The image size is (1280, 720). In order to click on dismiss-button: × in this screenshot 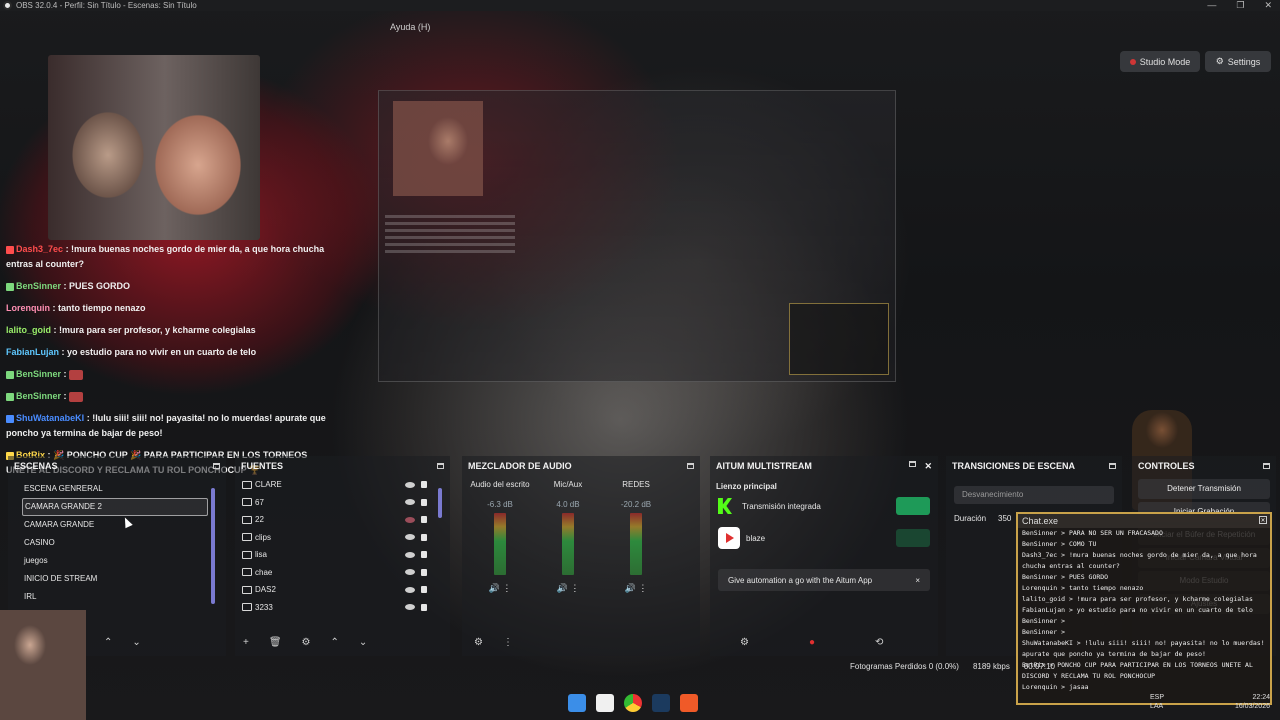, I will do `click(917, 580)`.